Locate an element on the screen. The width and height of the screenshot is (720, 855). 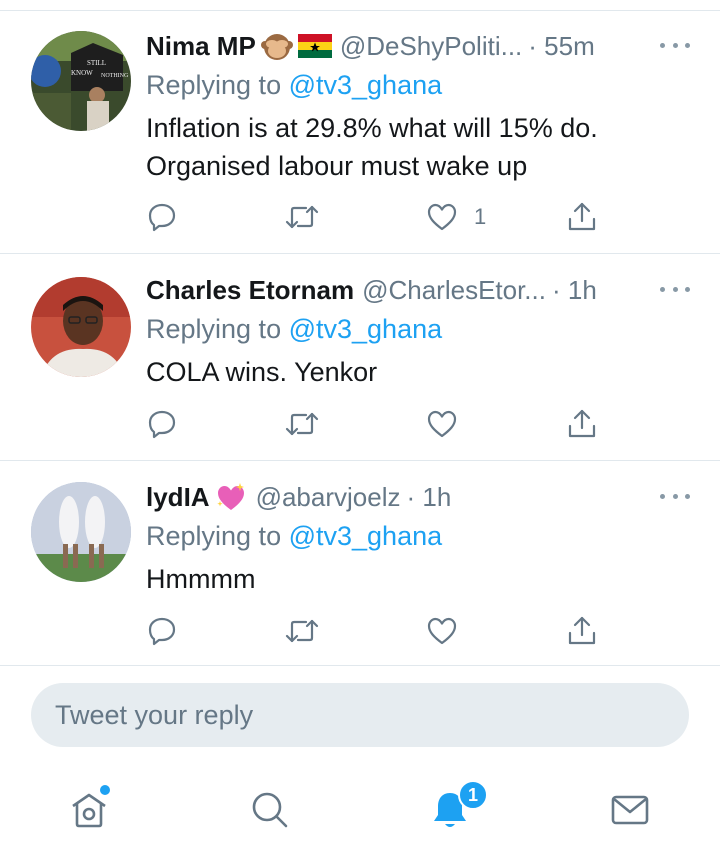
tweet-header: lydIA @abarvjoelz · 1h is located at coordinates (423, 497).